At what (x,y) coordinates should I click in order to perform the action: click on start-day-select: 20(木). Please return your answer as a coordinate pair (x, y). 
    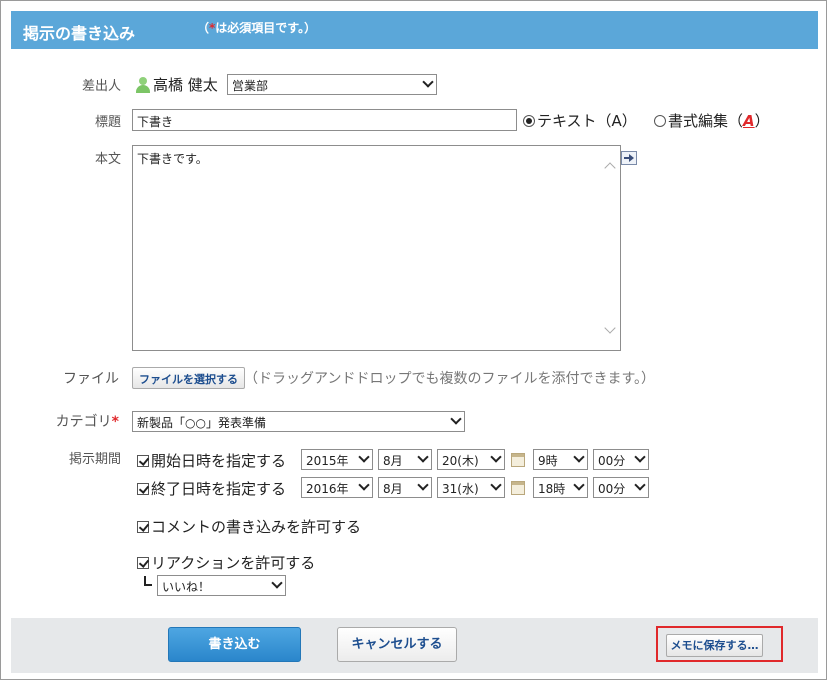
    Looking at the image, I should click on (471, 459).